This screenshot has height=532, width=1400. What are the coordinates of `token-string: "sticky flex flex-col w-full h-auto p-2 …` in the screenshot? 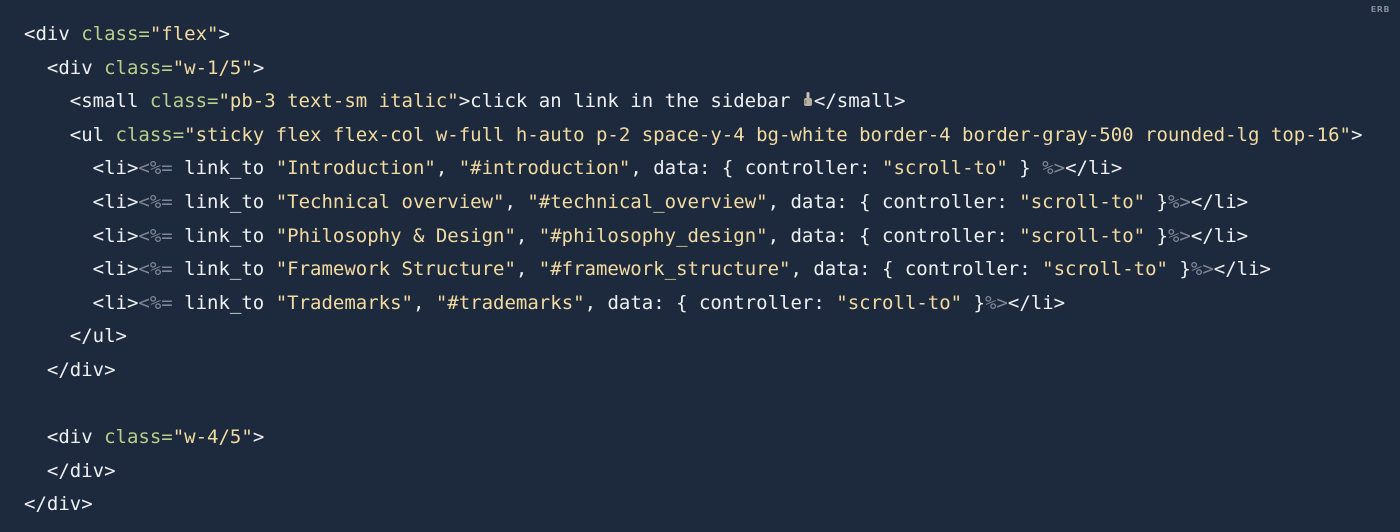 It's located at (767, 134).